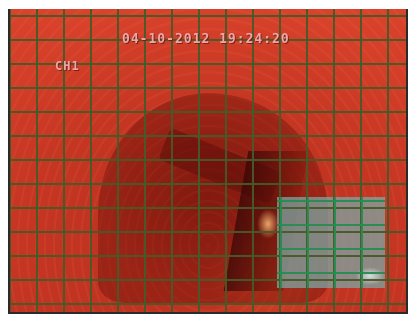 The width and height of the screenshot is (412, 316). What do you see at coordinates (370, 276) in the screenshot?
I see `zone-light-flare` at bounding box center [370, 276].